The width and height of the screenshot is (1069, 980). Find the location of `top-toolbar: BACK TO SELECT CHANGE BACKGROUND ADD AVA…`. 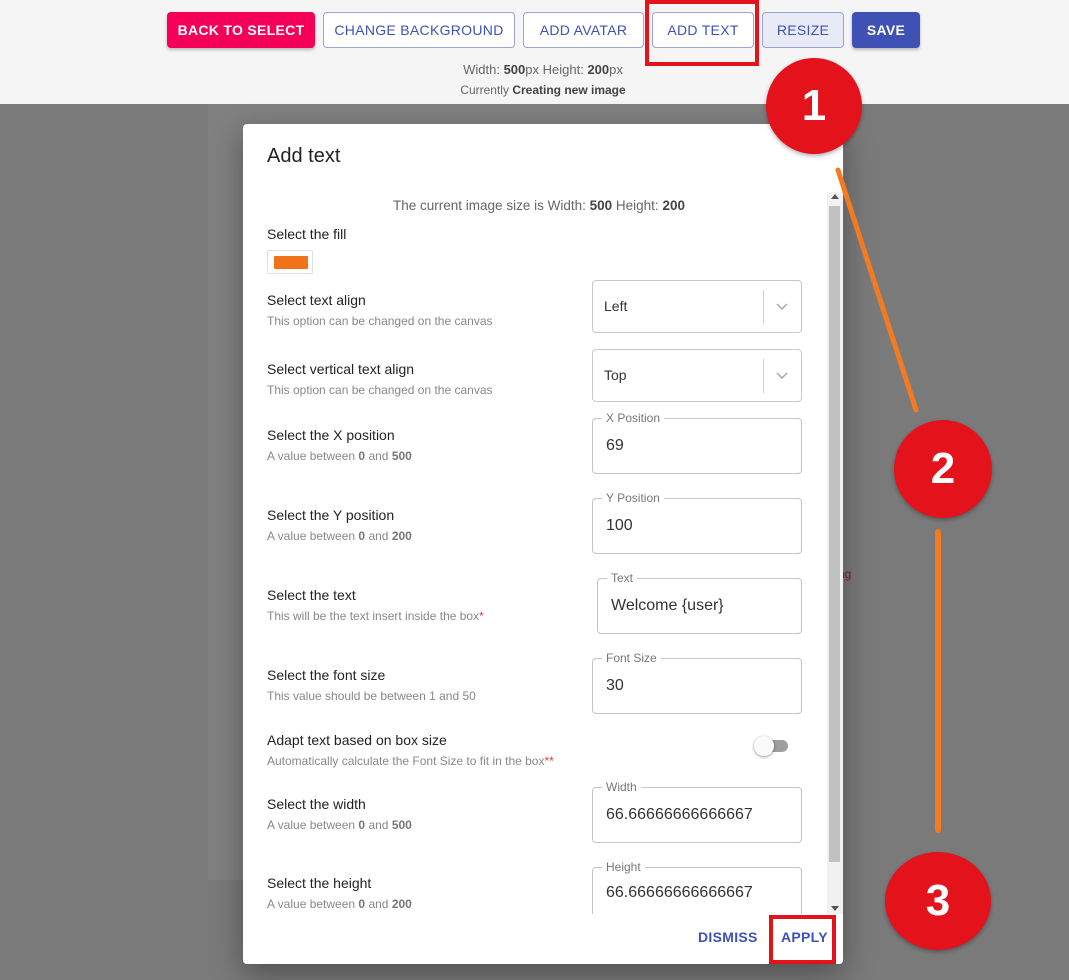

top-toolbar: BACK TO SELECT CHANGE BACKGROUND ADD AVA… is located at coordinates (534, 52).